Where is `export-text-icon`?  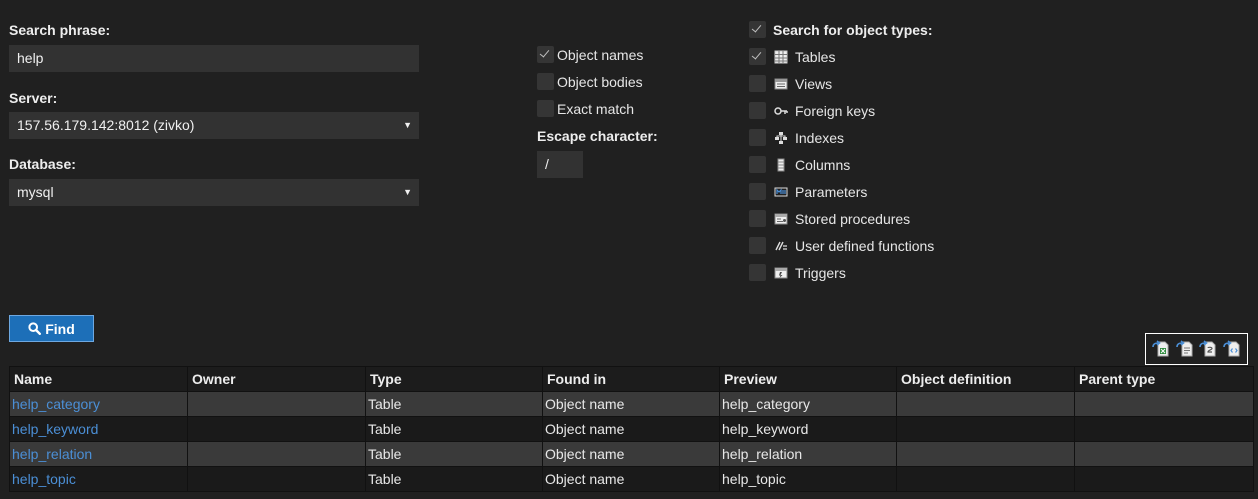
export-text-icon is located at coordinates (1208, 349).